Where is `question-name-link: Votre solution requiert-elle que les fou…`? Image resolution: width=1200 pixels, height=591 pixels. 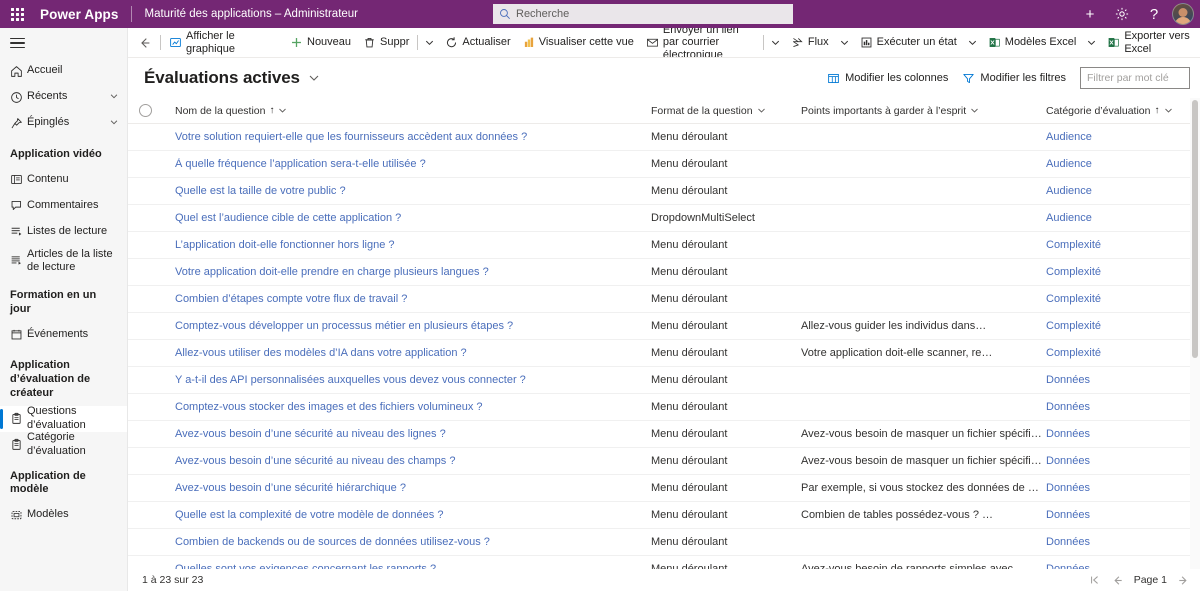
question-name-link: Votre solution requiert-elle que les fou… is located at coordinates (351, 137).